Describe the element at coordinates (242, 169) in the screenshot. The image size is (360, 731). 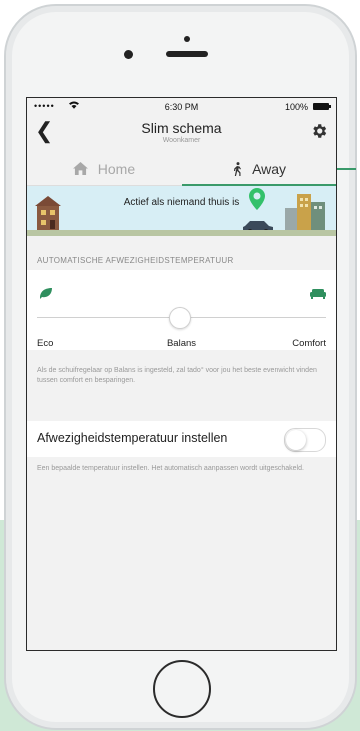
I see `walking-person-icon` at that location.